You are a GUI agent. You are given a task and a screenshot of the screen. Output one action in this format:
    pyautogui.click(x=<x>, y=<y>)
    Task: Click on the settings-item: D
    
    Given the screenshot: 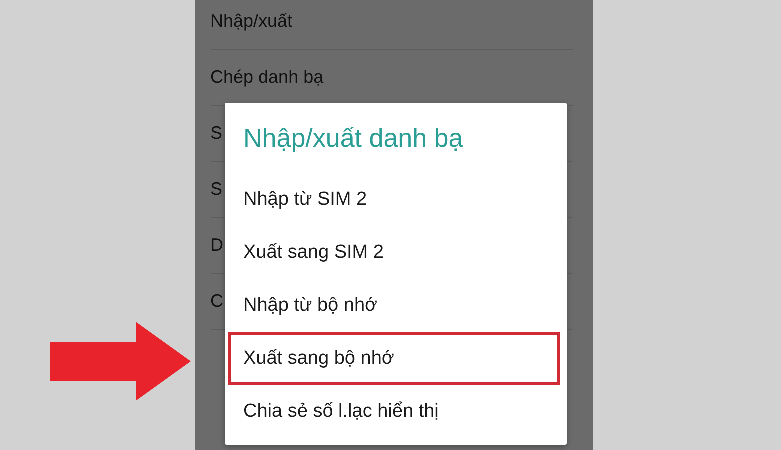 What is the action you would take?
    pyautogui.click(x=217, y=245)
    